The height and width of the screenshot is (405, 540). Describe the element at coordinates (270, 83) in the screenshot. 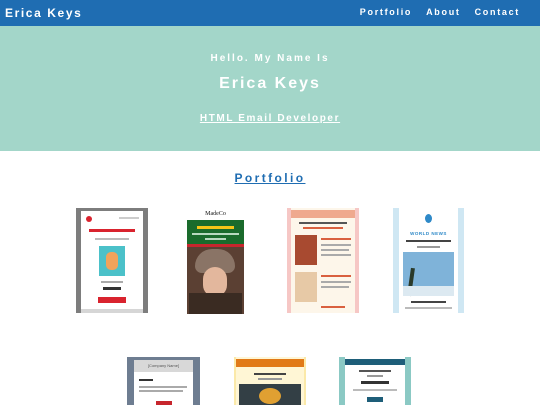

I see `hero-name: Erica Keys` at that location.